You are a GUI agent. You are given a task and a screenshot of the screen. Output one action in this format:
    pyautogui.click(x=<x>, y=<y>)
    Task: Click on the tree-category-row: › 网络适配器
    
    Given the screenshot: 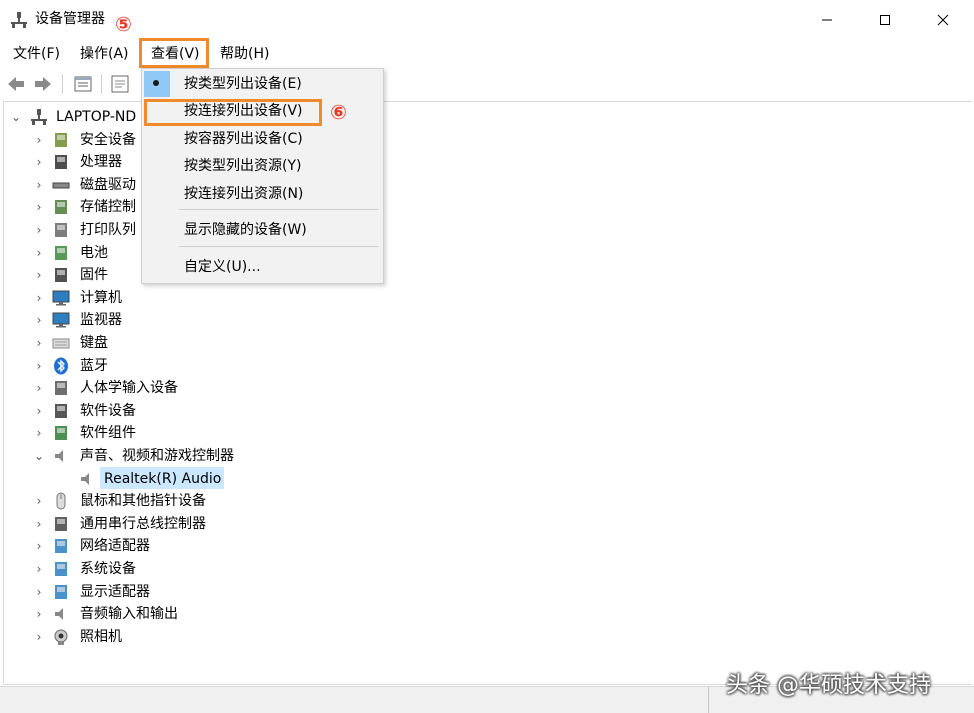 What is the action you would take?
    pyautogui.click(x=190, y=546)
    